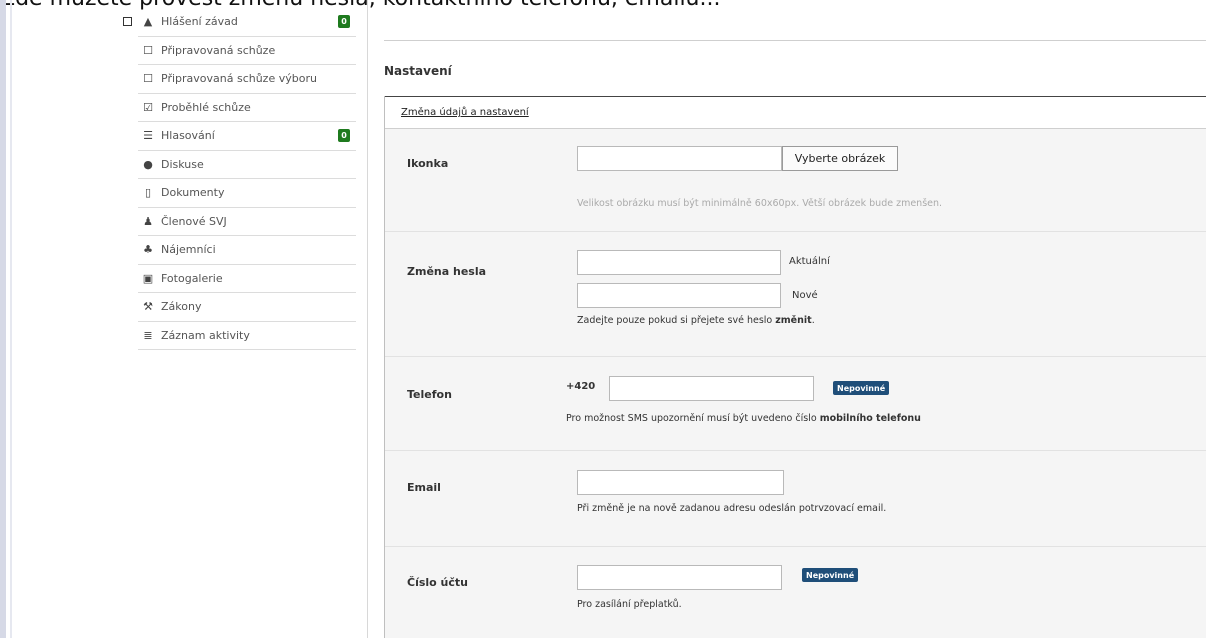 The height and width of the screenshot is (638, 1206). Describe the element at coordinates (127, 21) in the screenshot. I see `cursor-box-icon` at that location.